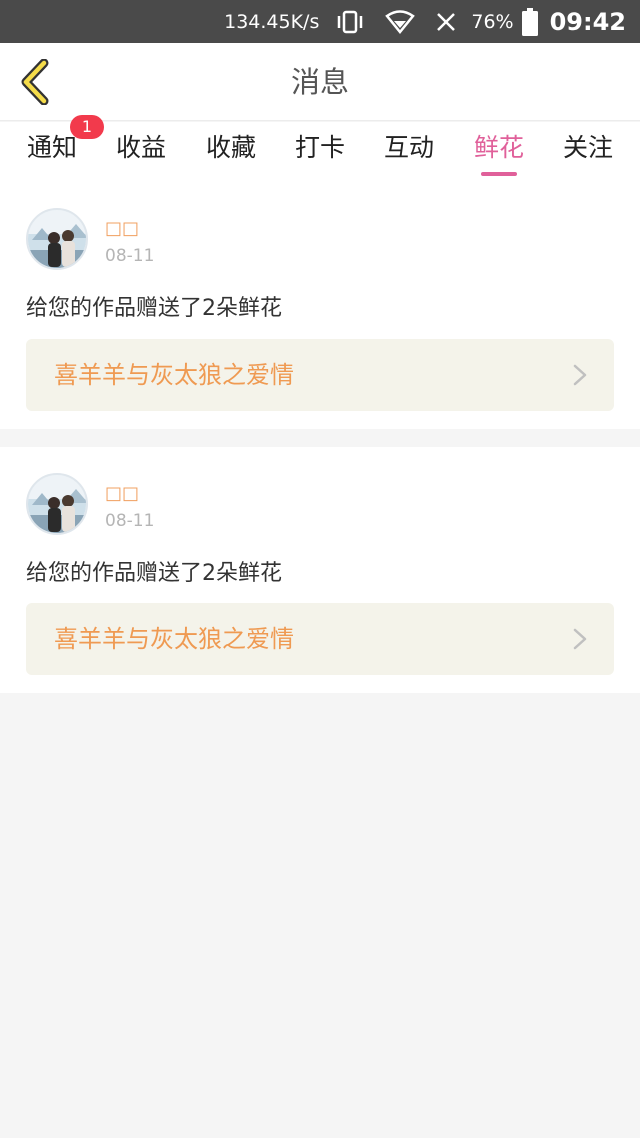  What do you see at coordinates (400, 21) in the screenshot?
I see `wifi-icon` at bounding box center [400, 21].